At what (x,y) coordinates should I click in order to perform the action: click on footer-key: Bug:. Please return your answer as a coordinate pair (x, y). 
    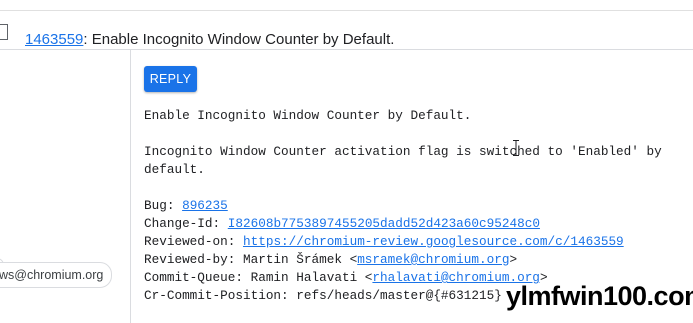
    Looking at the image, I should click on (163, 205).